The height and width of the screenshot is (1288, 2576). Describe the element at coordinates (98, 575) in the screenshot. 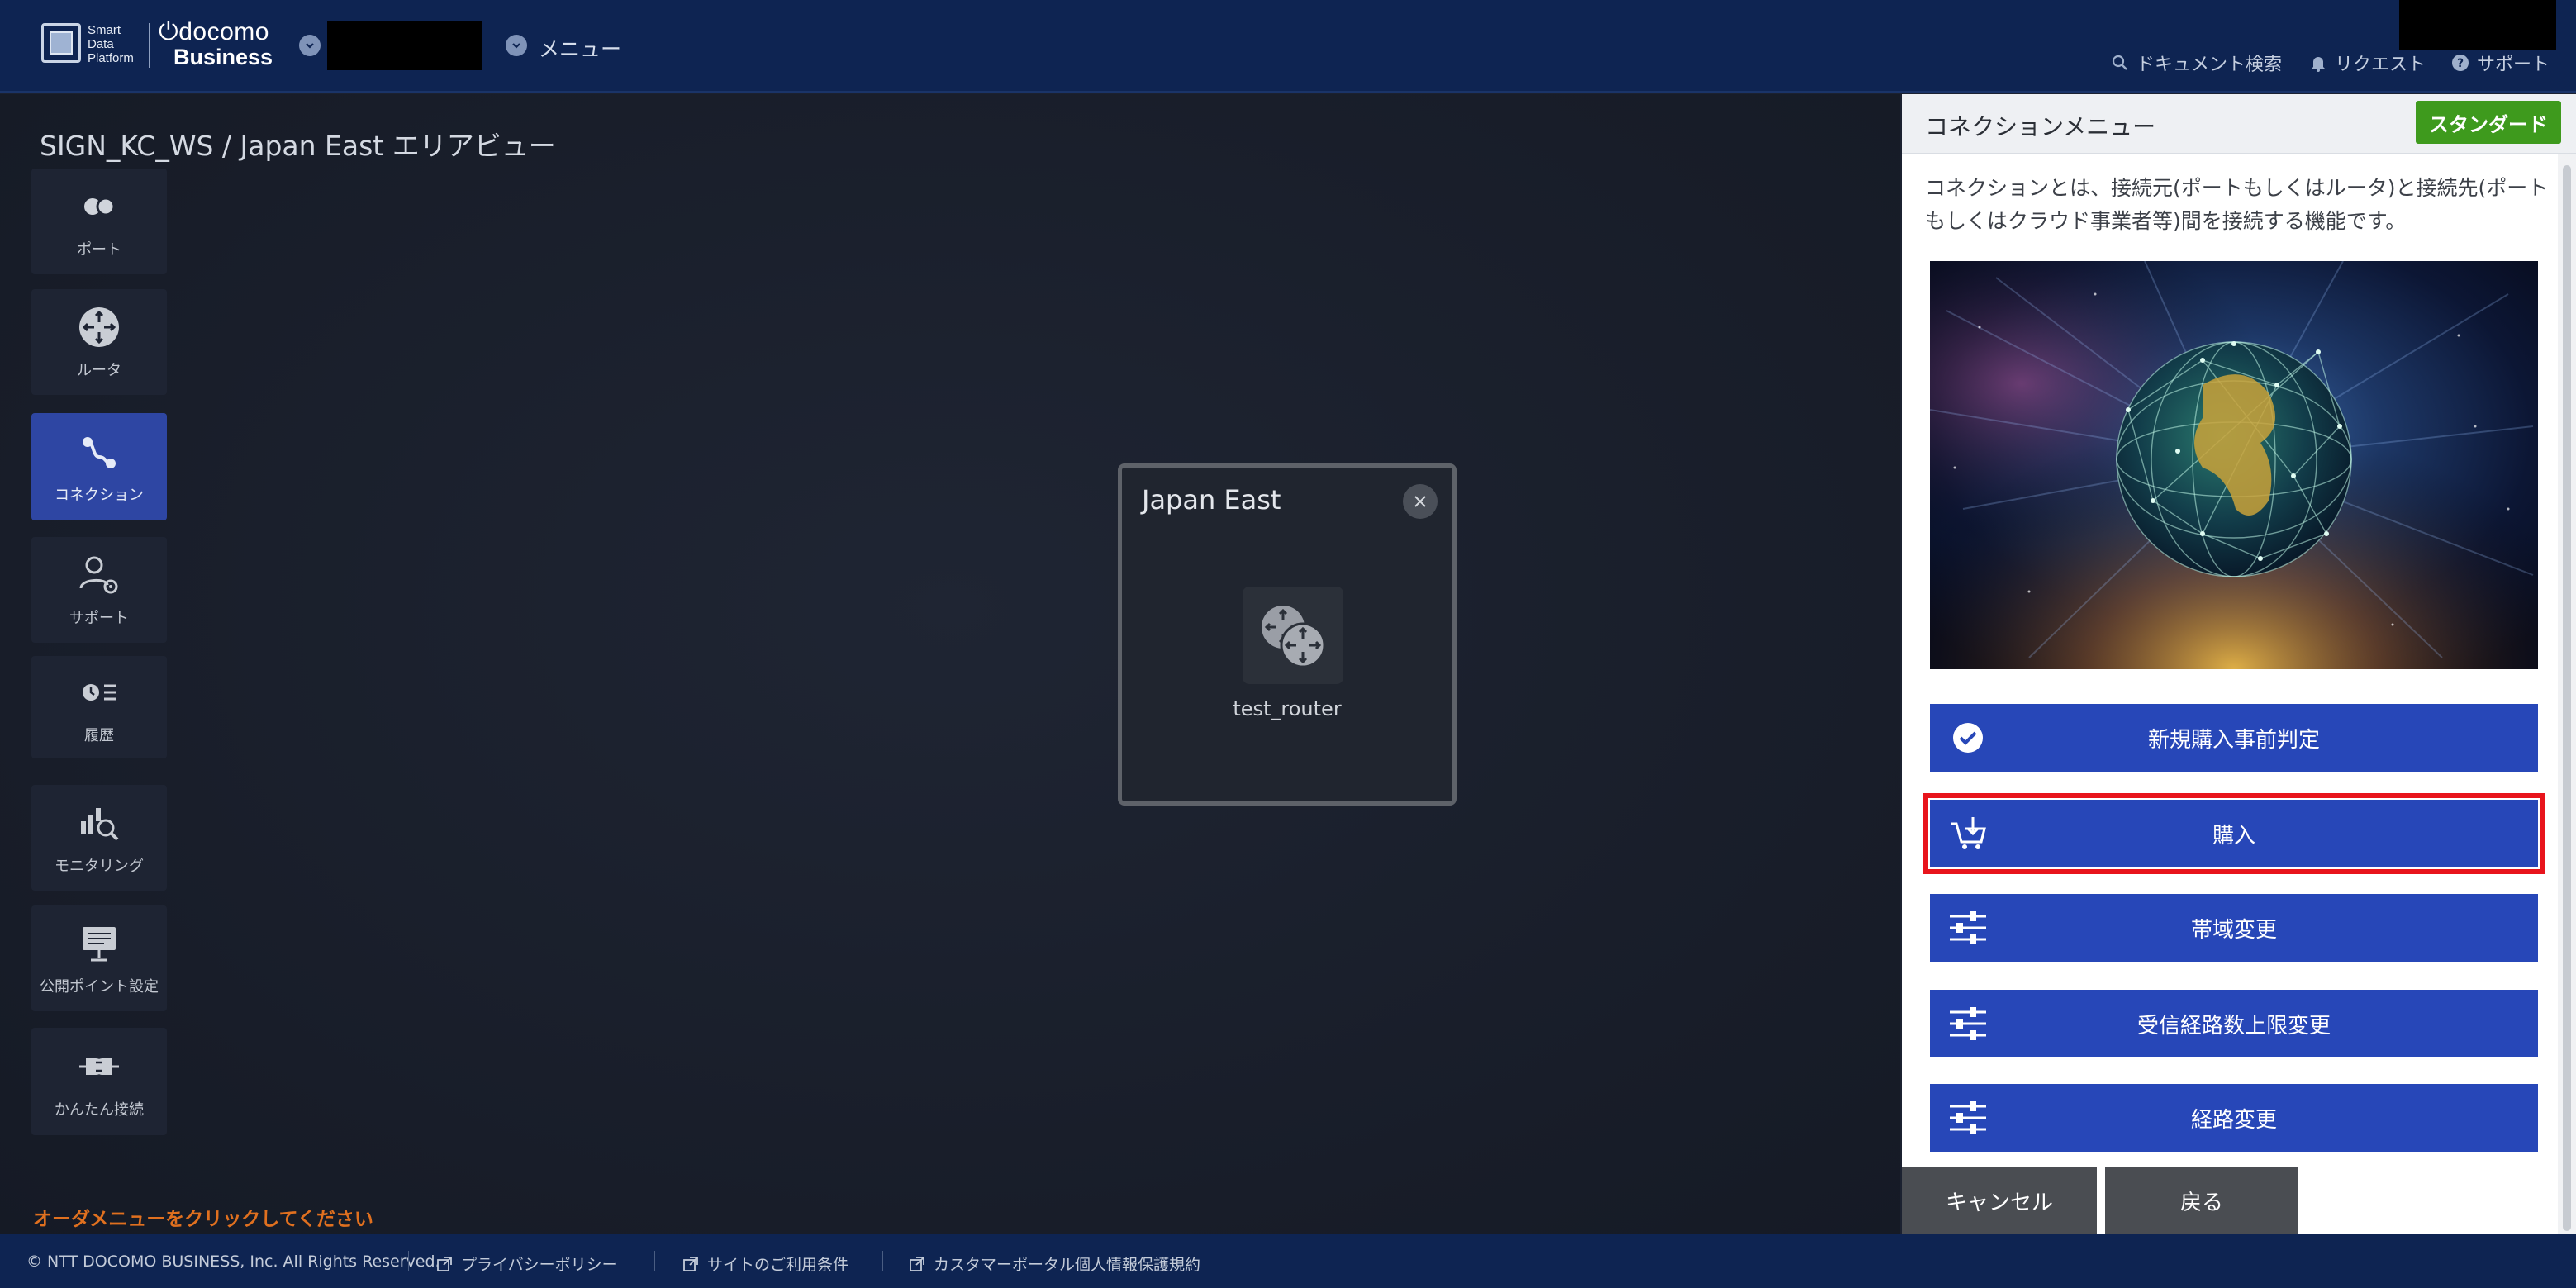

I see `support-user-gear-icon` at that location.